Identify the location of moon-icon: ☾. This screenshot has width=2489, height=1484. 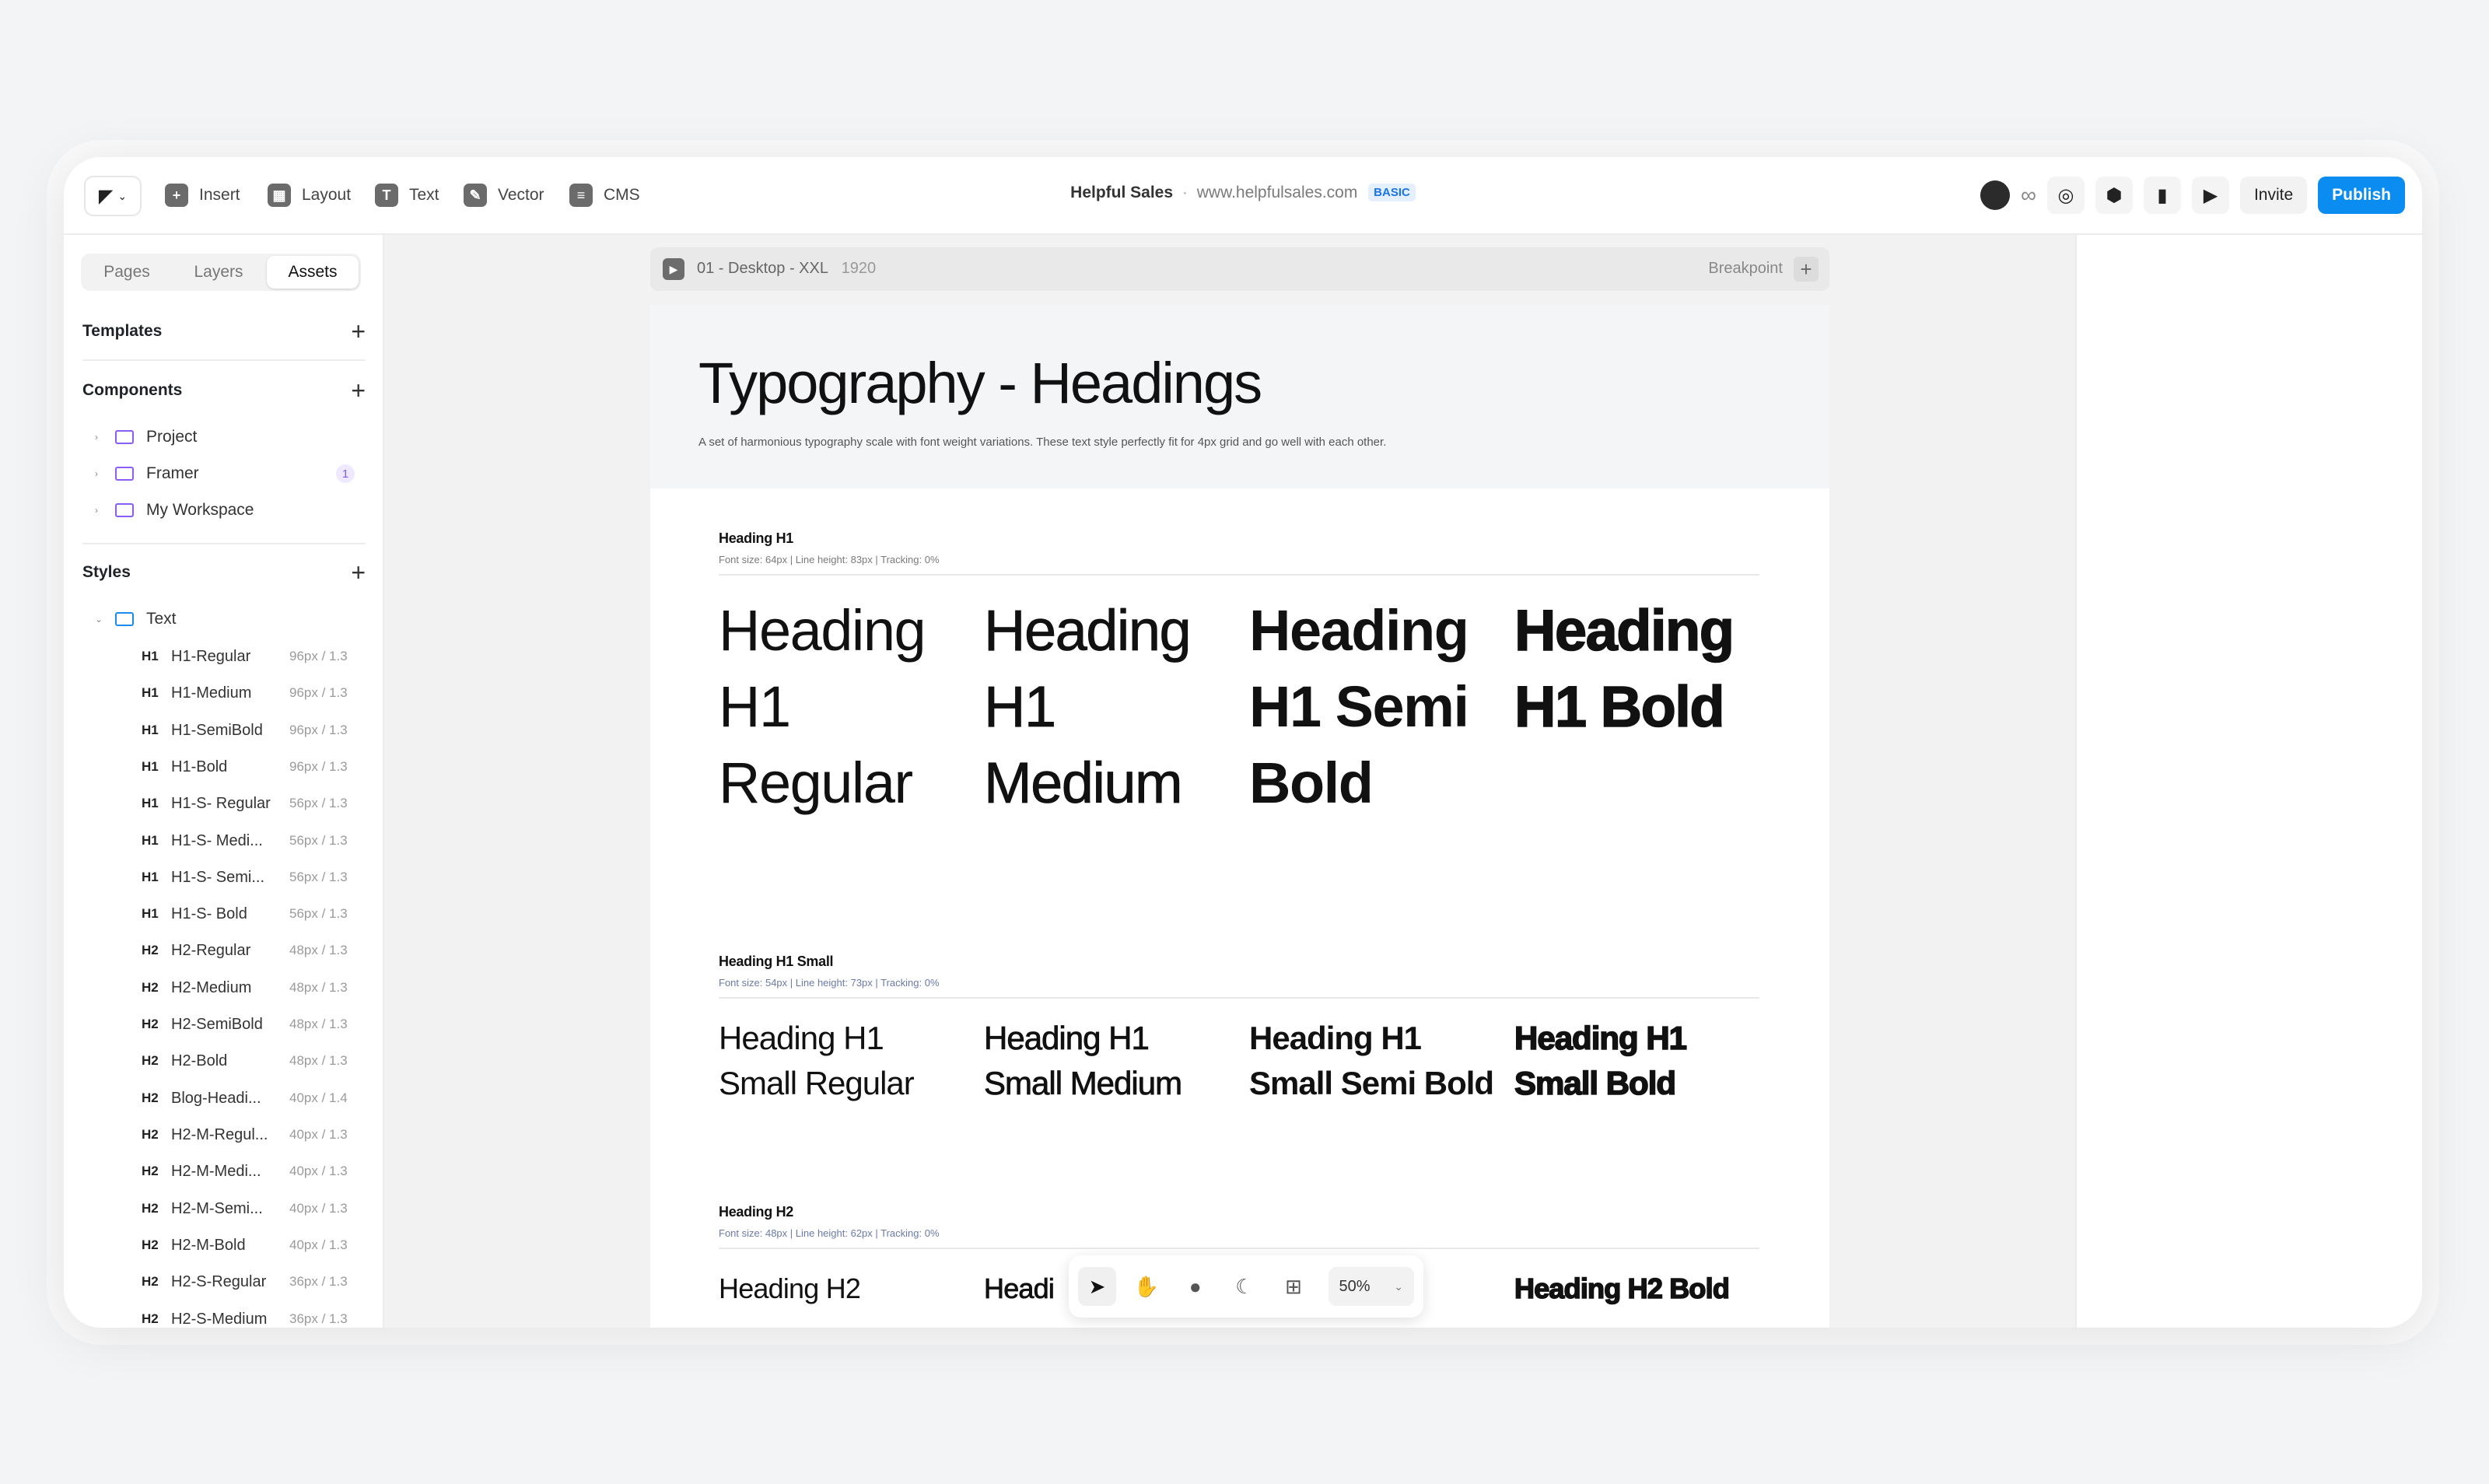
(1244, 1286).